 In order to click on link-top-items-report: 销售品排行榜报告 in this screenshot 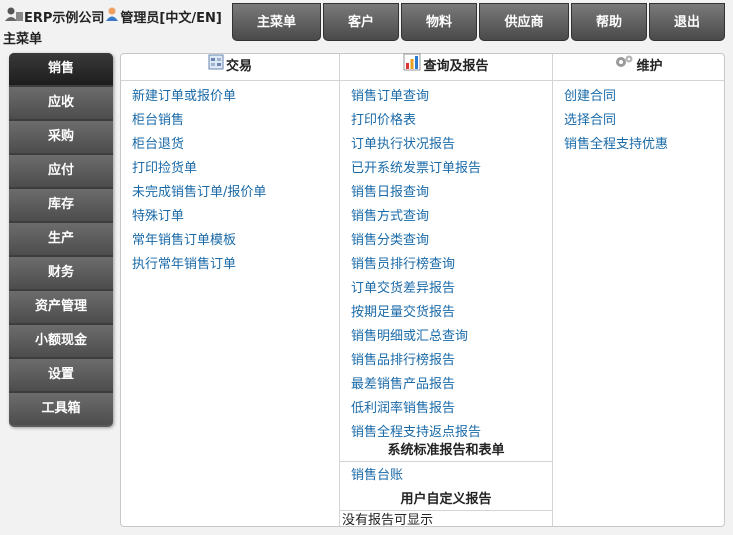, I will do `click(451, 363)`.